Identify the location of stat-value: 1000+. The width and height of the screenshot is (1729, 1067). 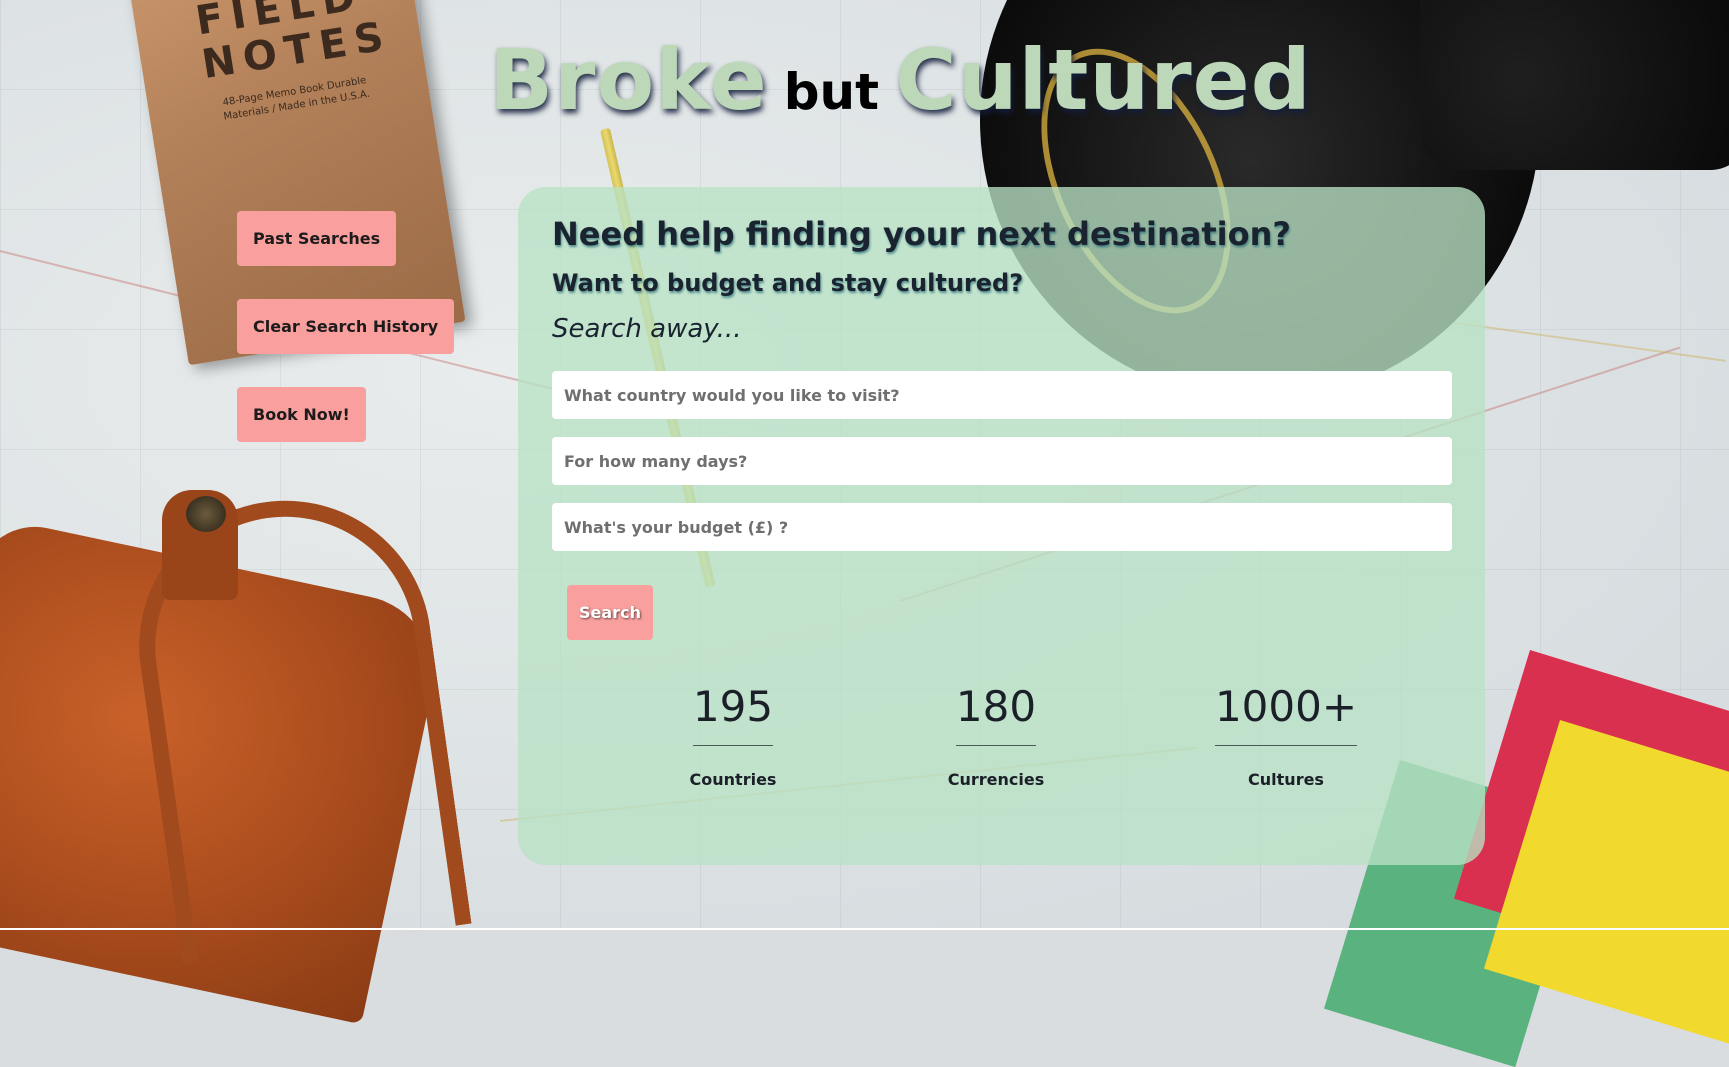
(1286, 712).